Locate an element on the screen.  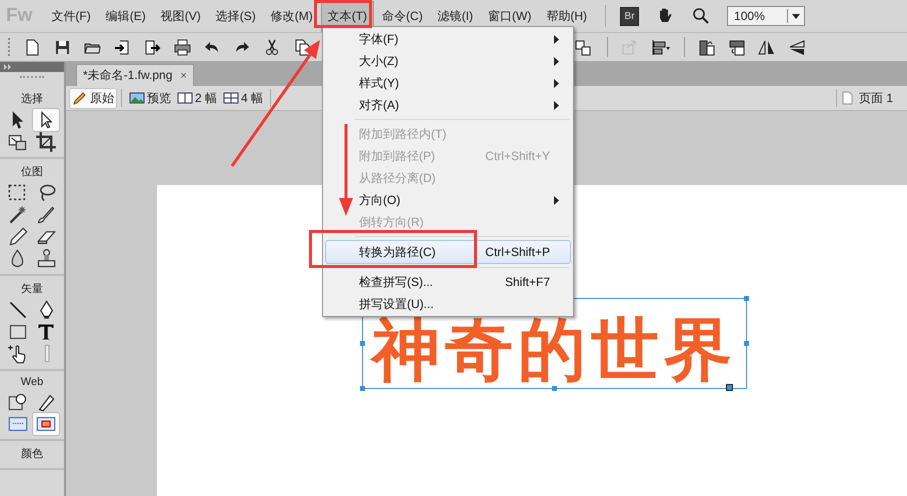
tool-group-title: 颜色 is located at coordinates (32, 454).